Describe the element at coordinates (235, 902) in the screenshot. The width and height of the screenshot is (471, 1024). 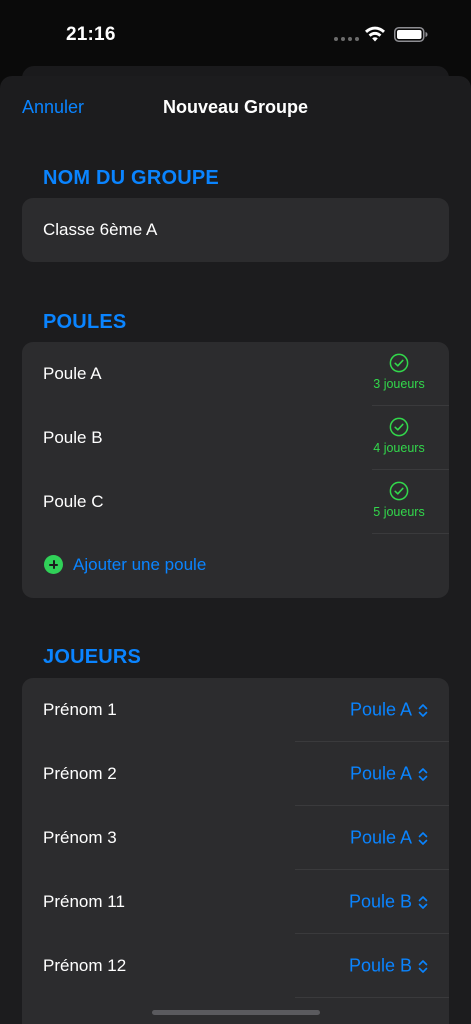
I see `player-row: Prénom 11 Poule B` at that location.